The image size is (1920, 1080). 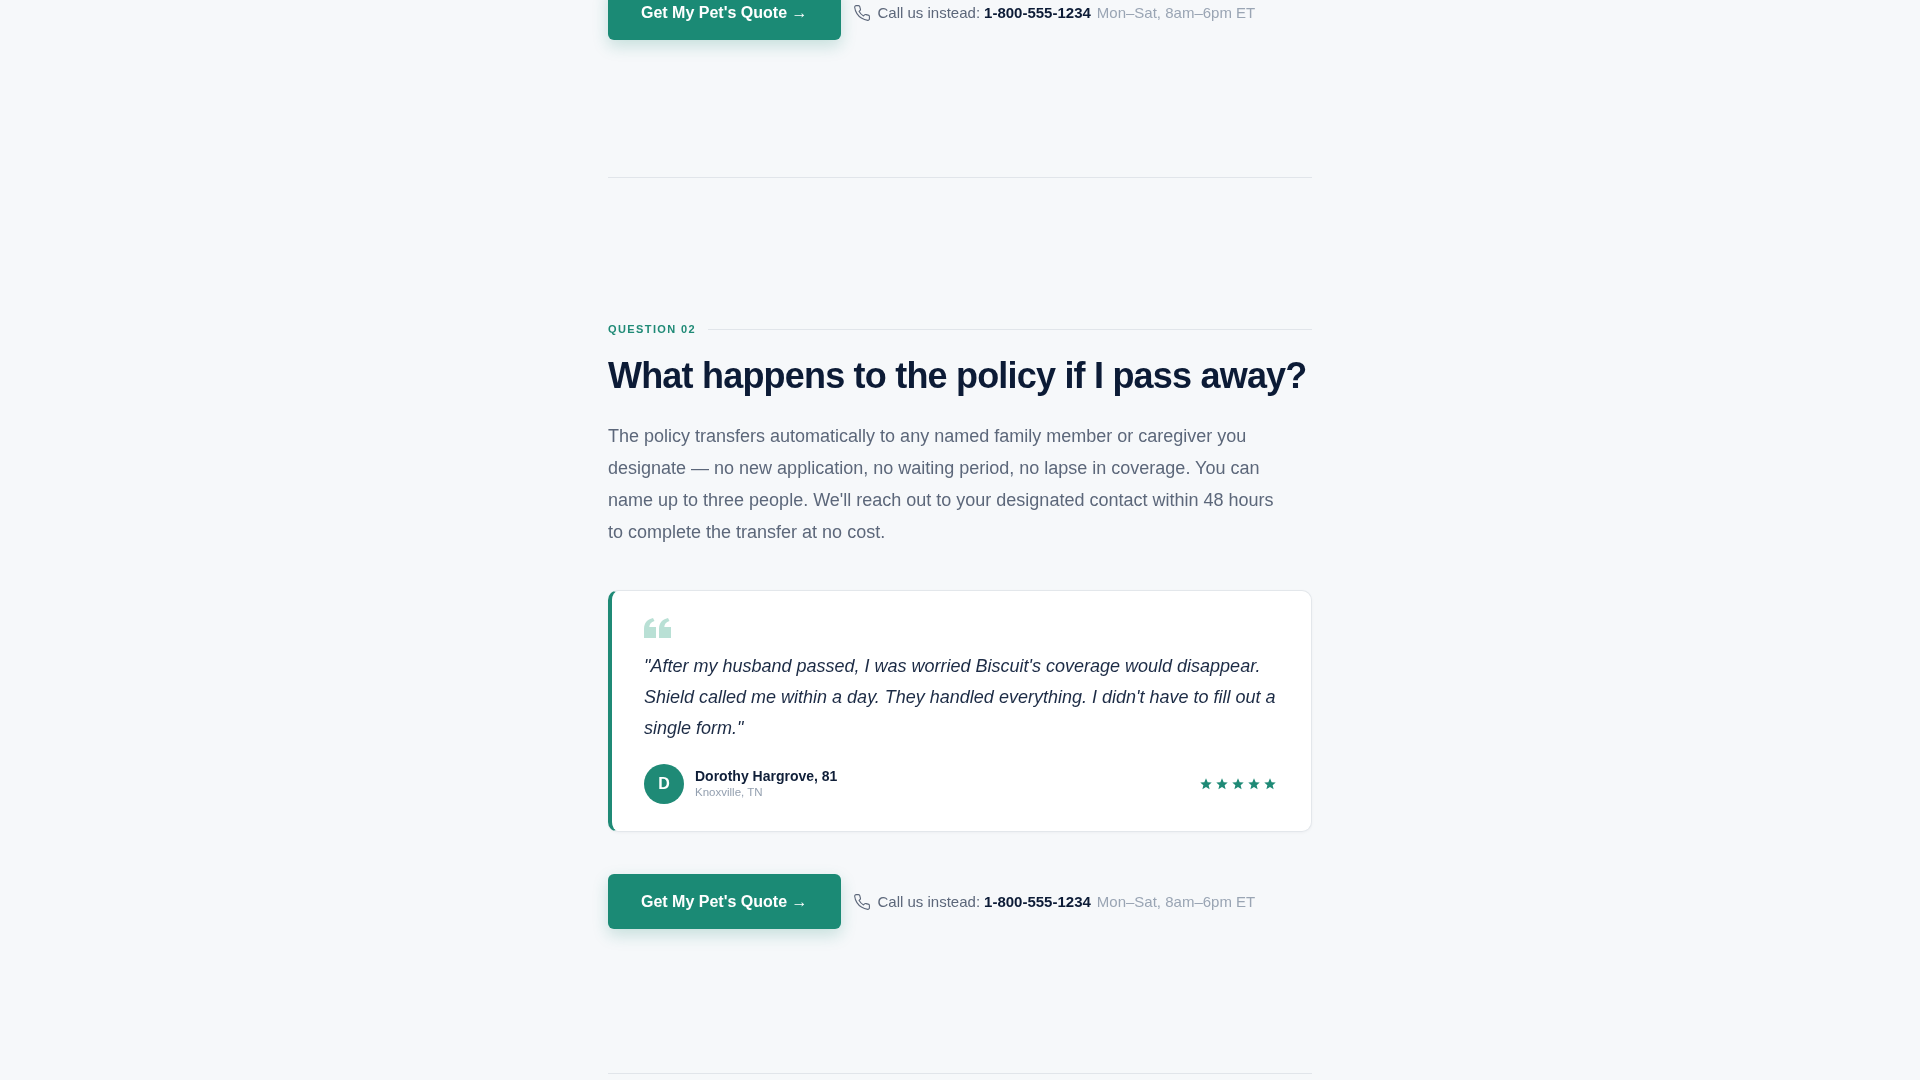 I want to click on quote-icon, so click(x=658, y=628).